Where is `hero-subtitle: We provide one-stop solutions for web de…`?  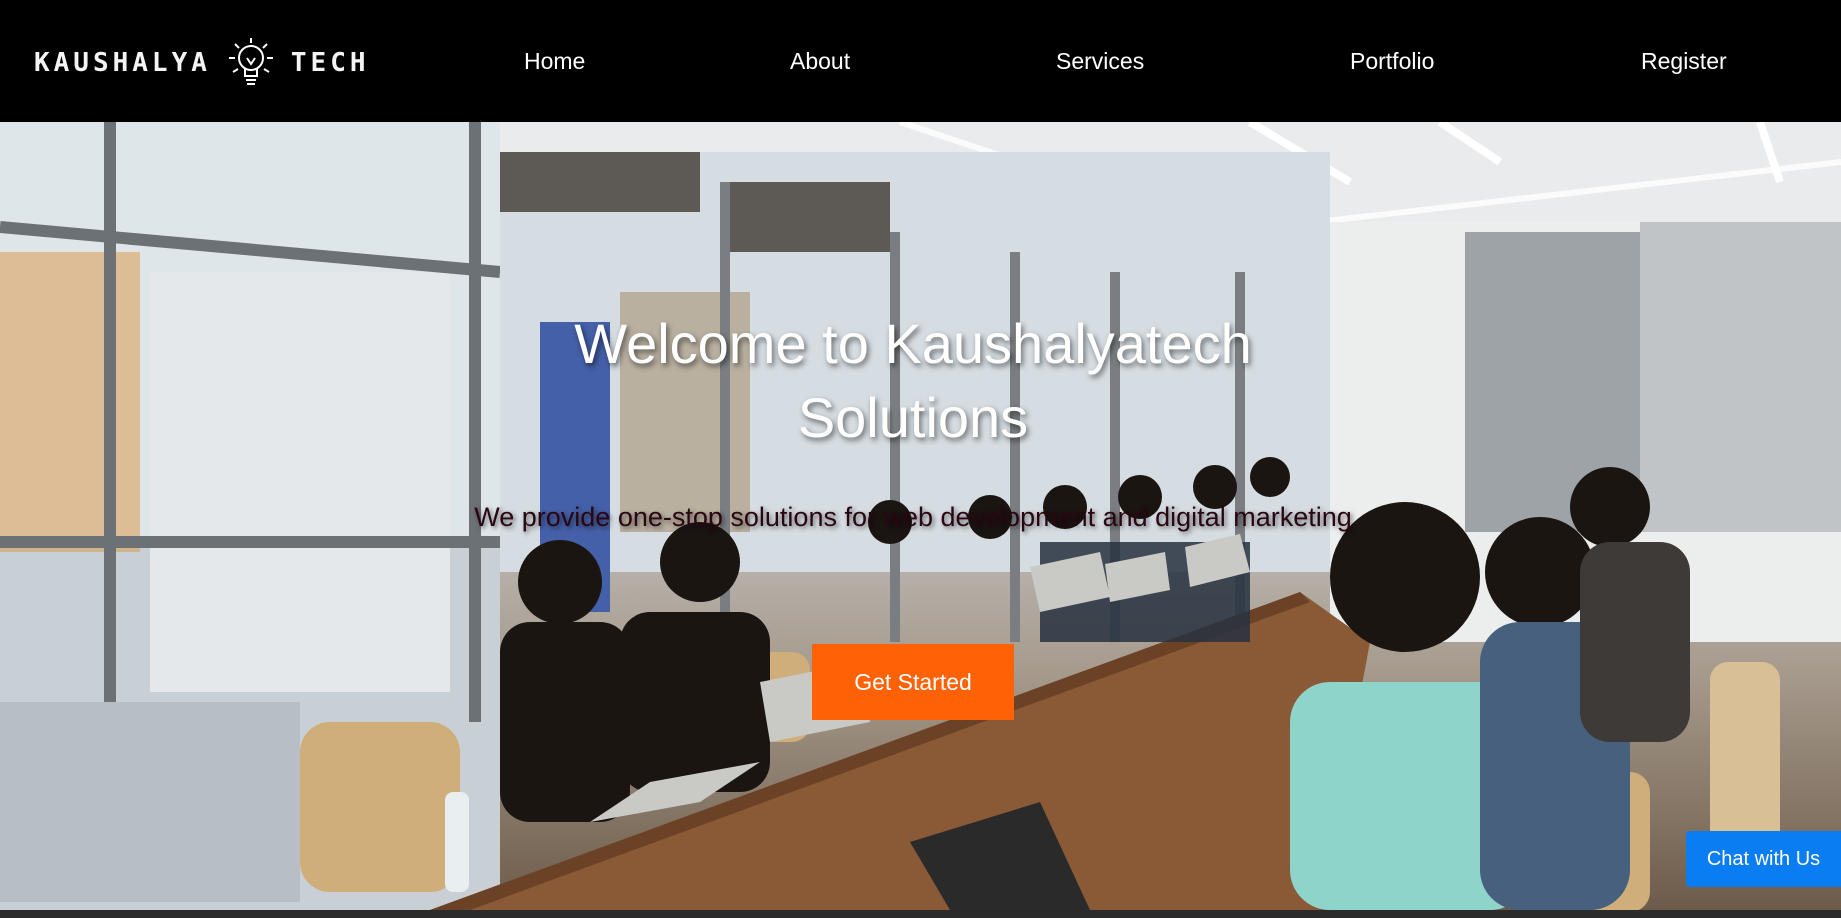 hero-subtitle: We provide one-stop solutions for web de… is located at coordinates (913, 517).